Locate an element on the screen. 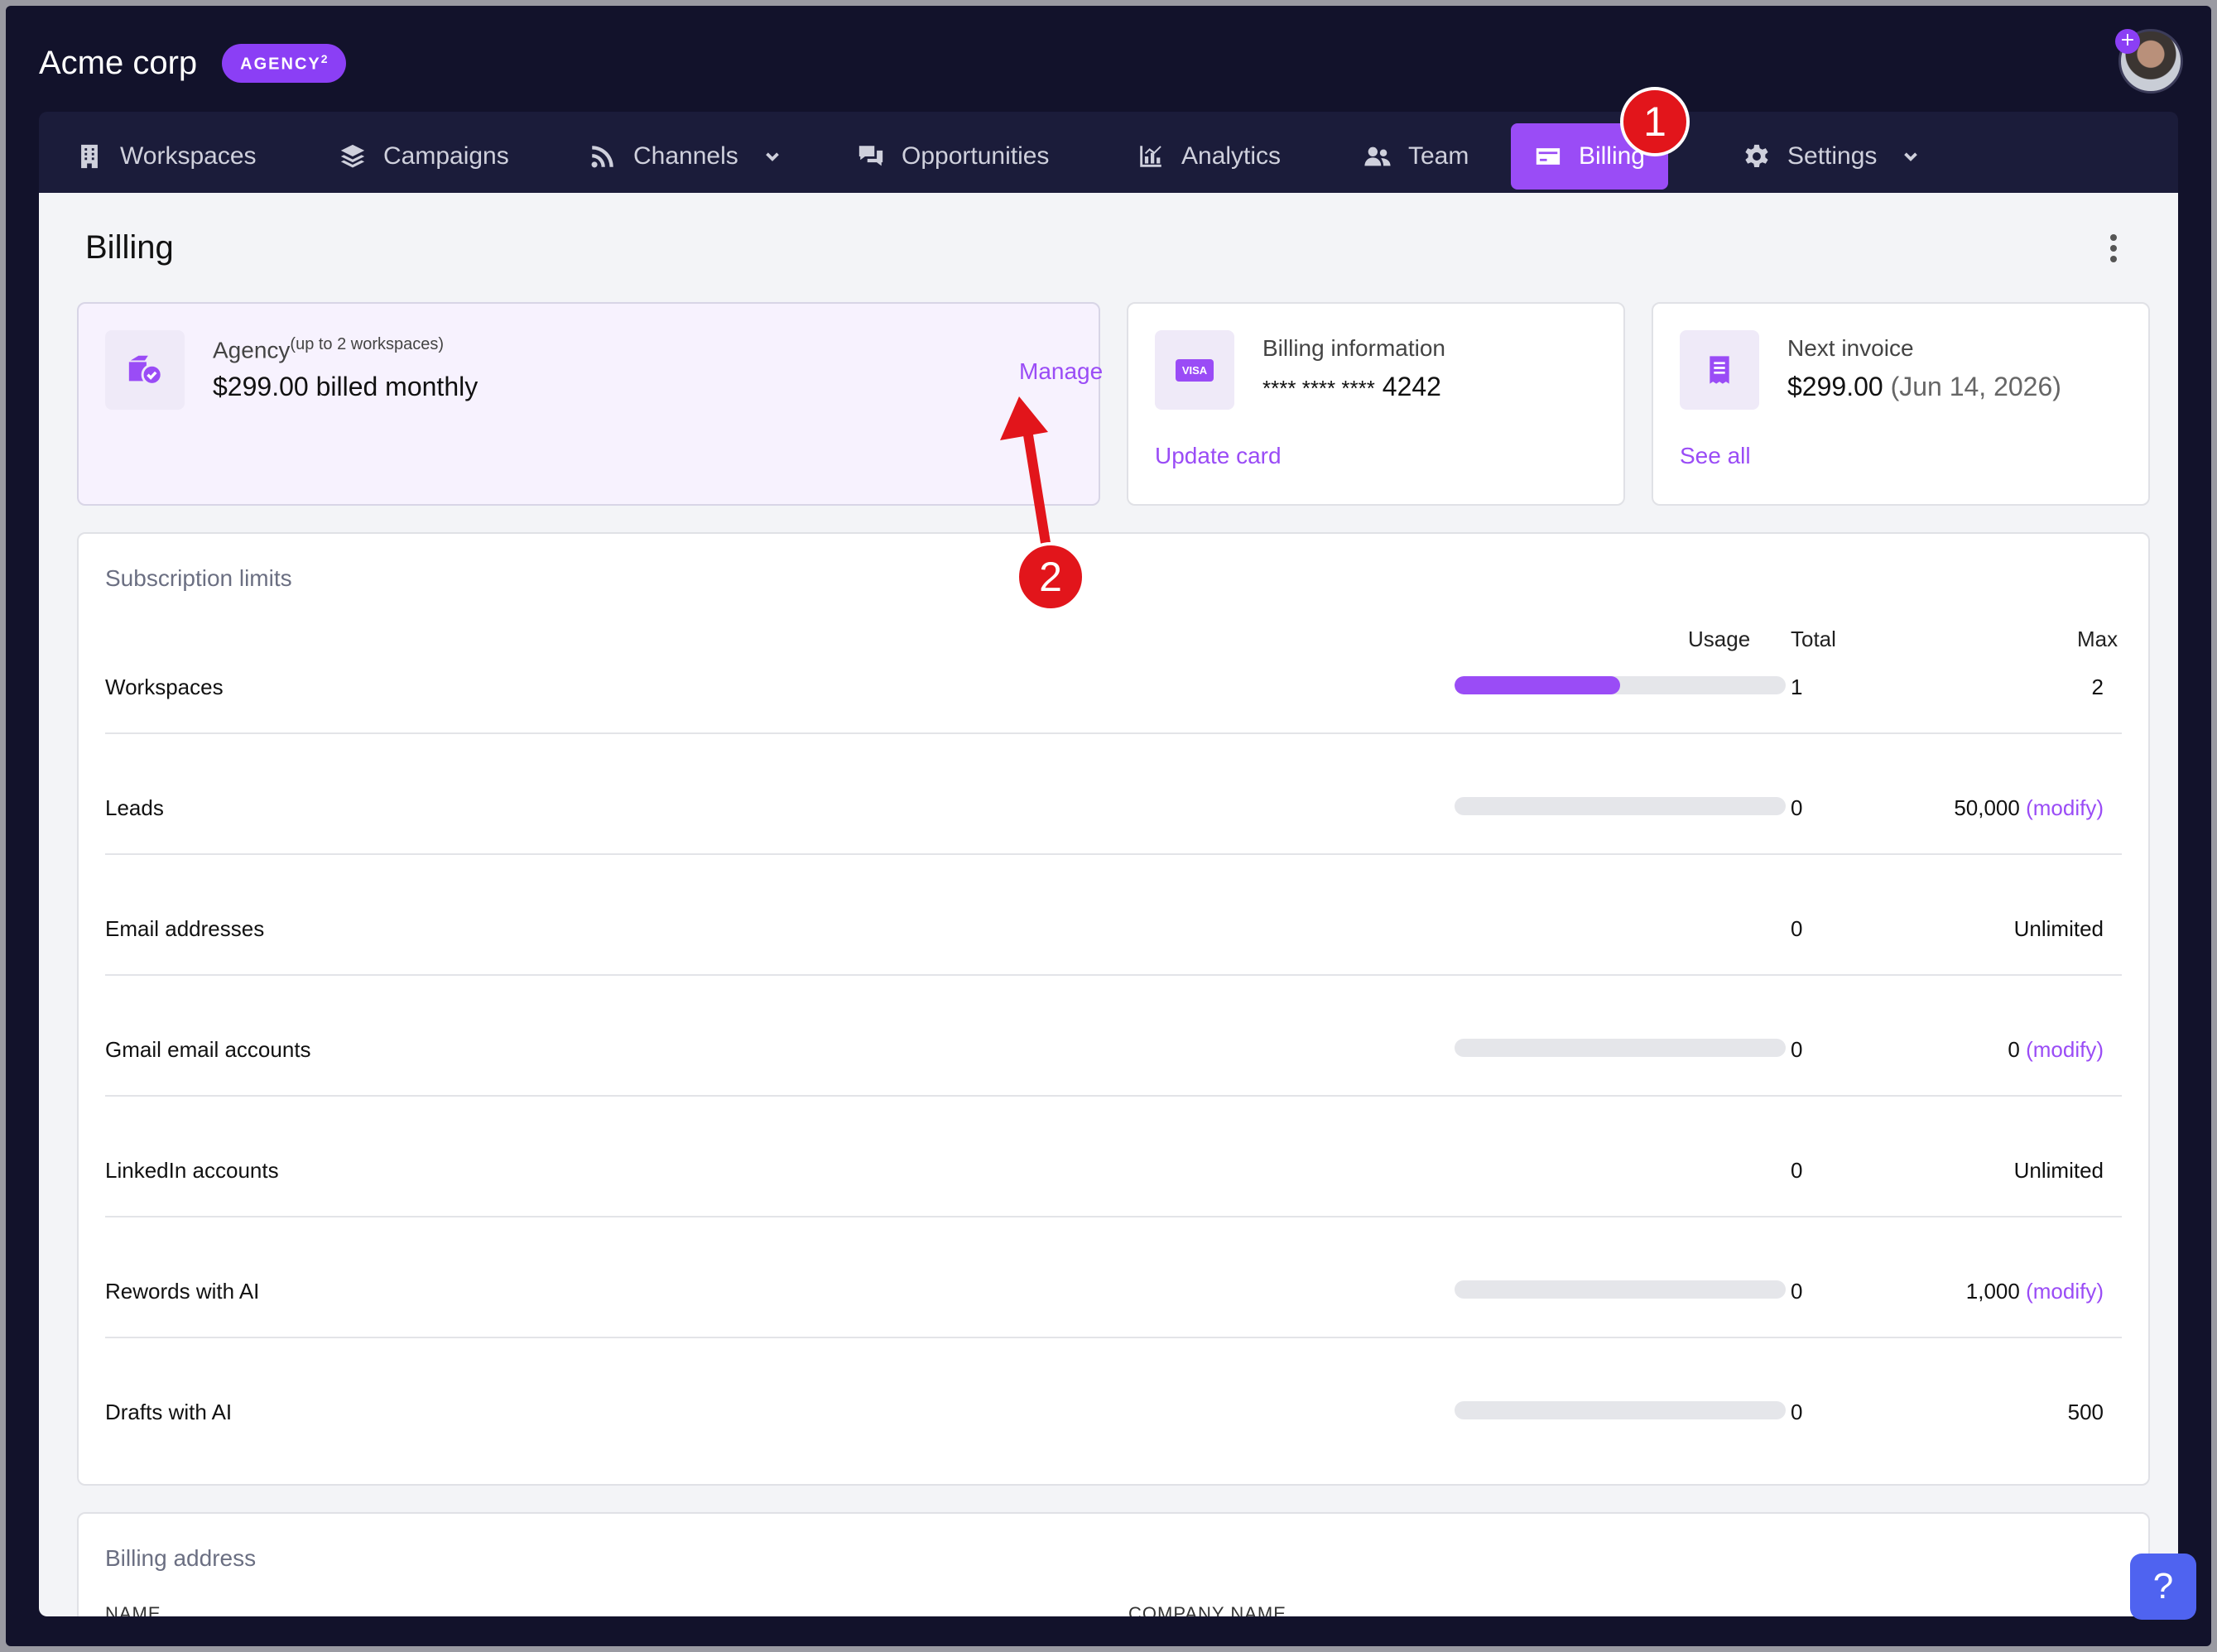 This screenshot has width=2217, height=1652. annotation-layer is located at coordinates (1027, 485).